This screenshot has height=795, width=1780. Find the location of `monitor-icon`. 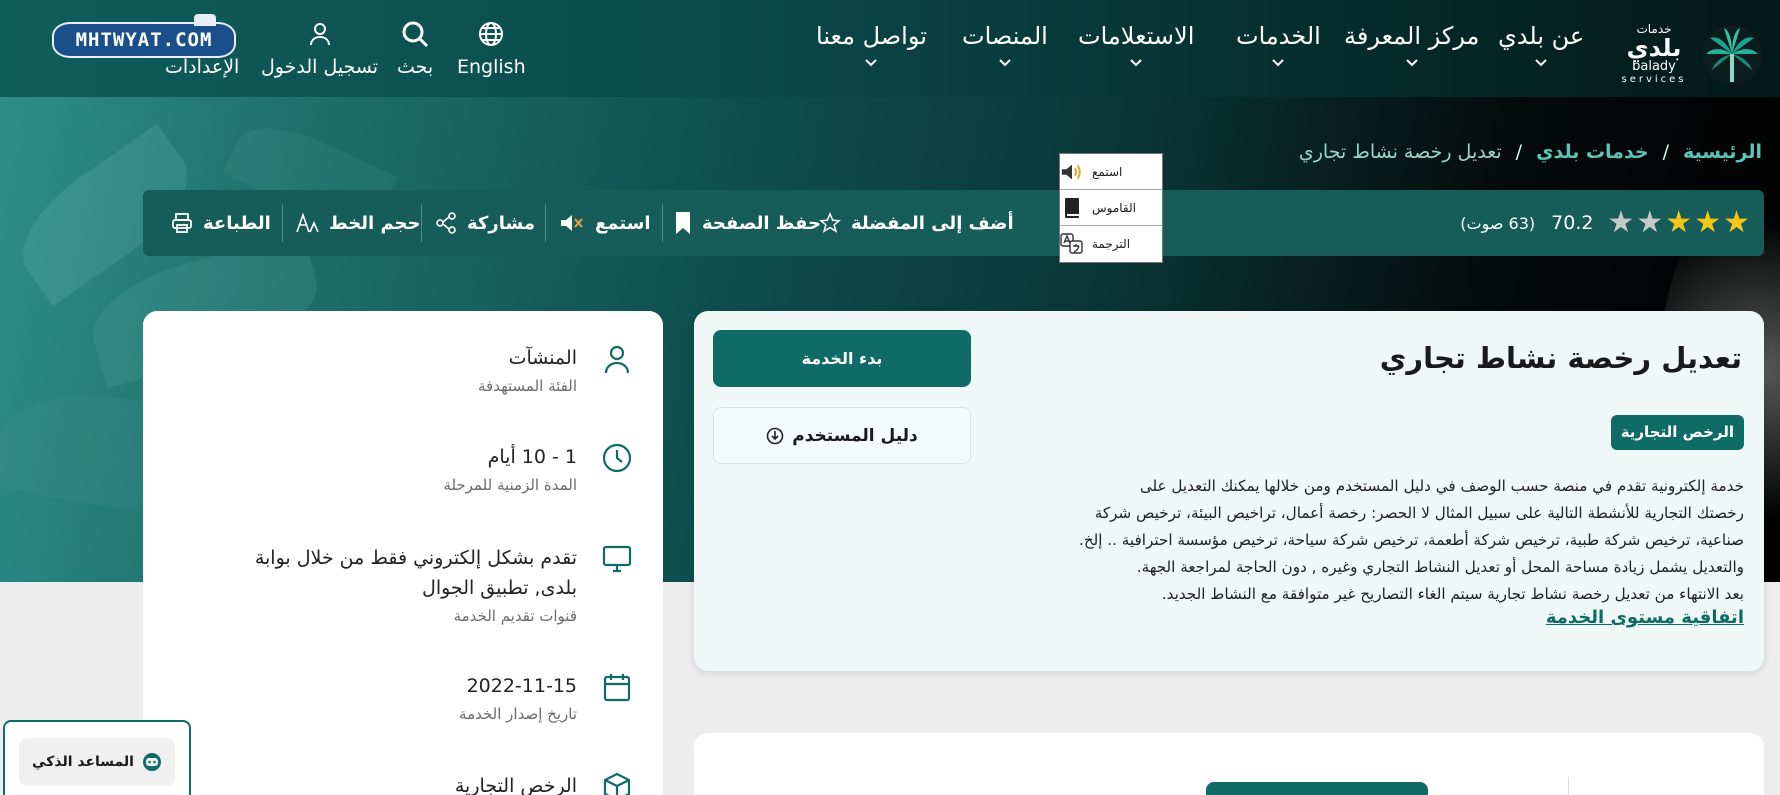

monitor-icon is located at coordinates (617, 559).